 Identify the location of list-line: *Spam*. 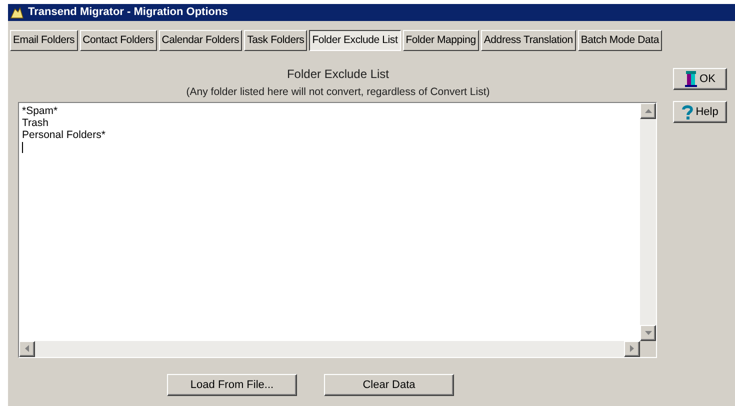
(40, 110).